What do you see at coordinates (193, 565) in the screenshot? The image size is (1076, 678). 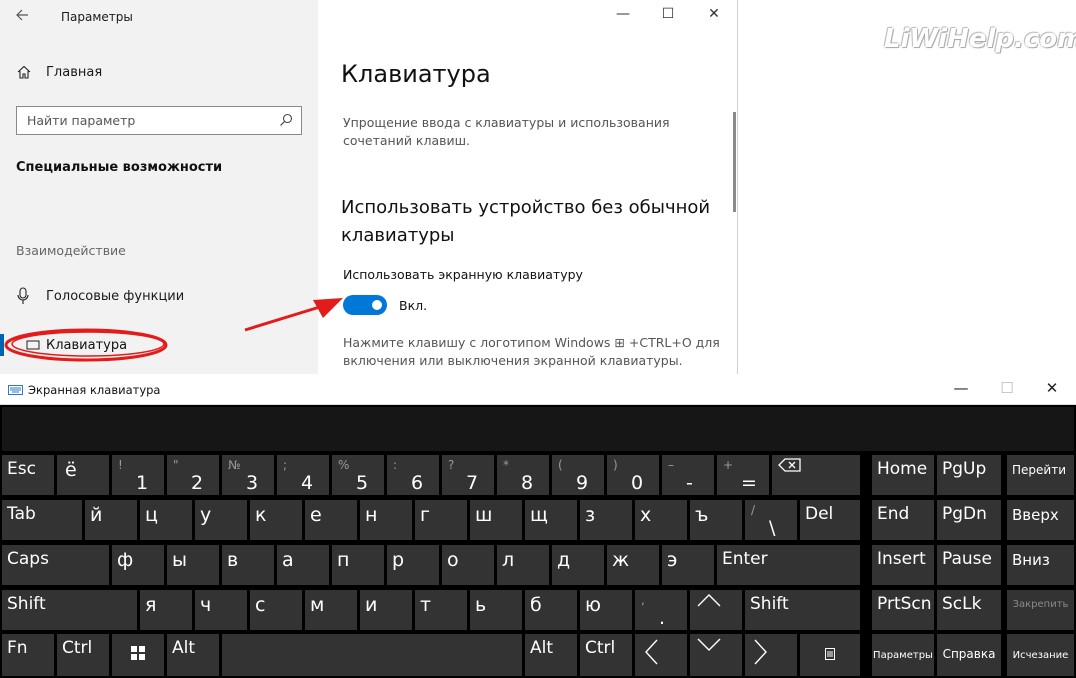 I see `key-yi: ы` at bounding box center [193, 565].